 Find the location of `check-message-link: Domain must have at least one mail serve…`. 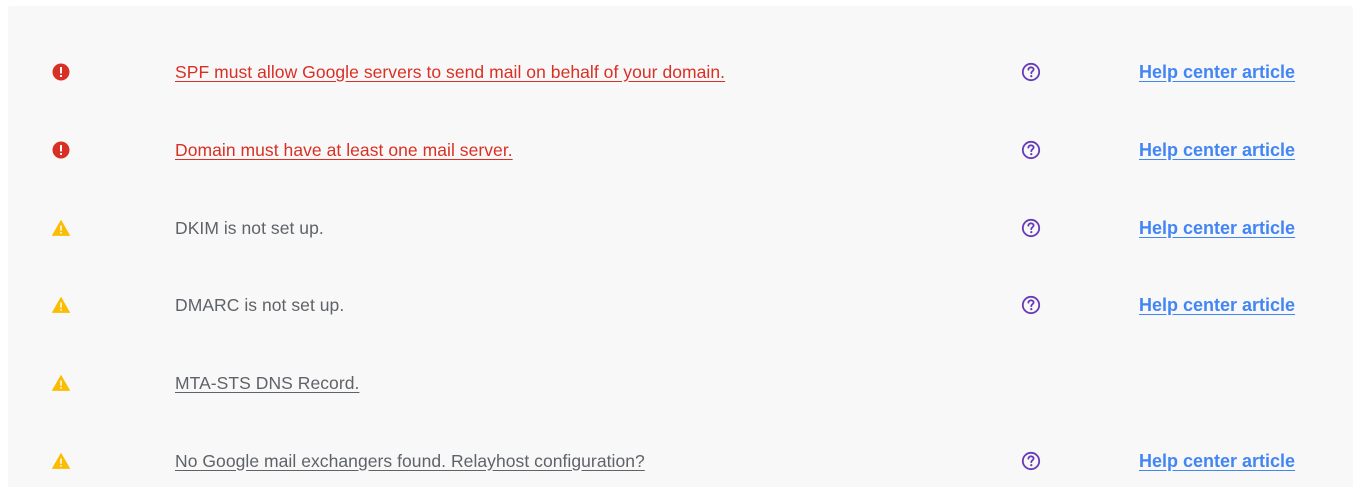

check-message-link: Domain must have at least one mail serve… is located at coordinates (344, 150).